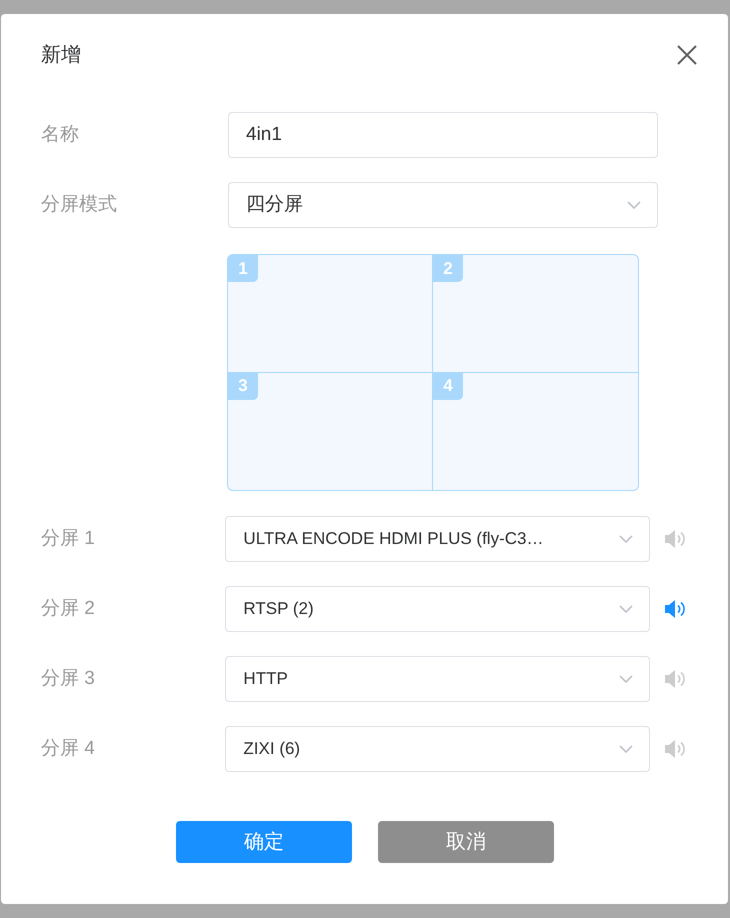  I want to click on select-field: 四分屏, so click(443, 205).